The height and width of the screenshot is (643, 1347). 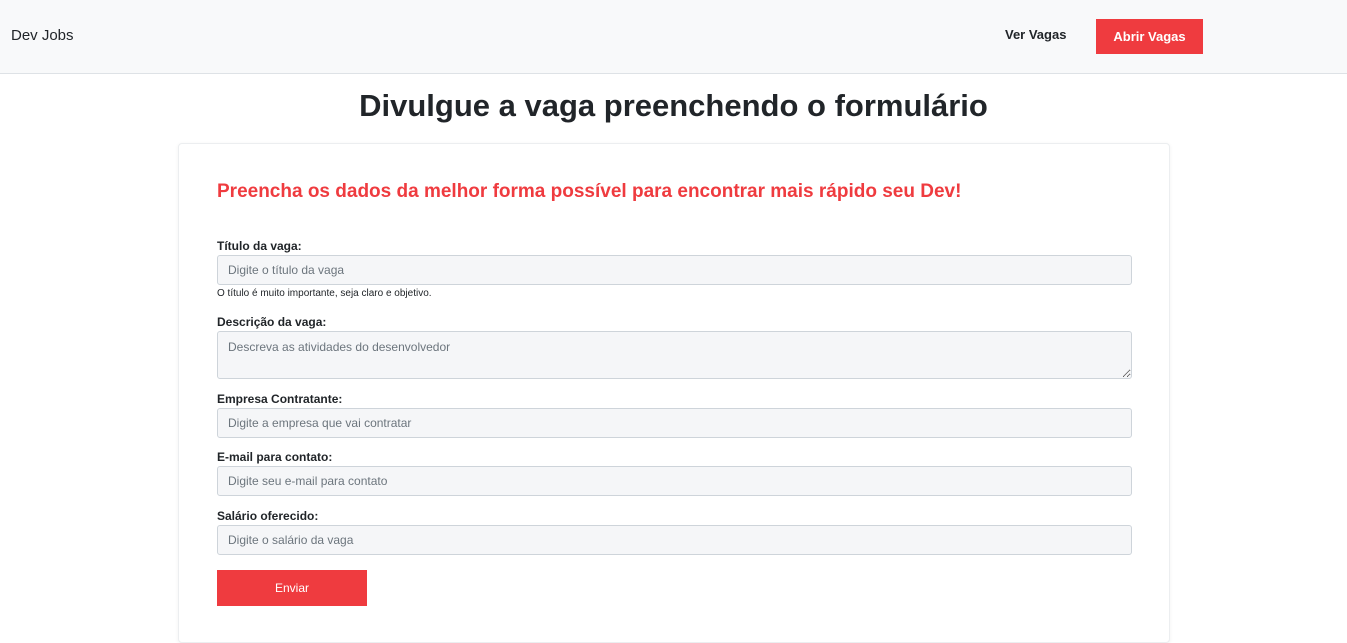 I want to click on company-input, so click(x=674, y=423).